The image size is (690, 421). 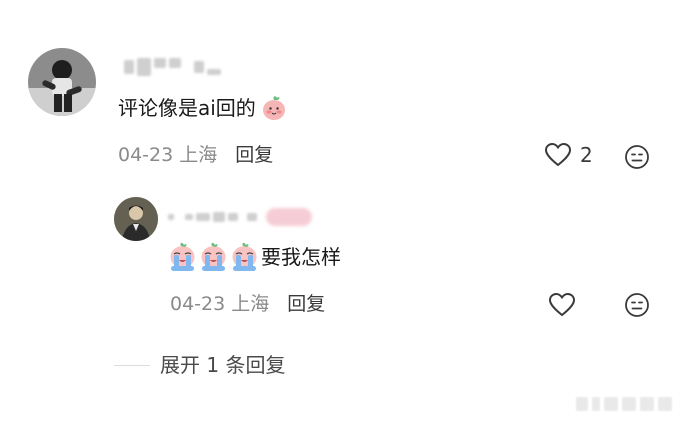 I want to click on peach-face-emoji-icon, so click(x=274, y=108).